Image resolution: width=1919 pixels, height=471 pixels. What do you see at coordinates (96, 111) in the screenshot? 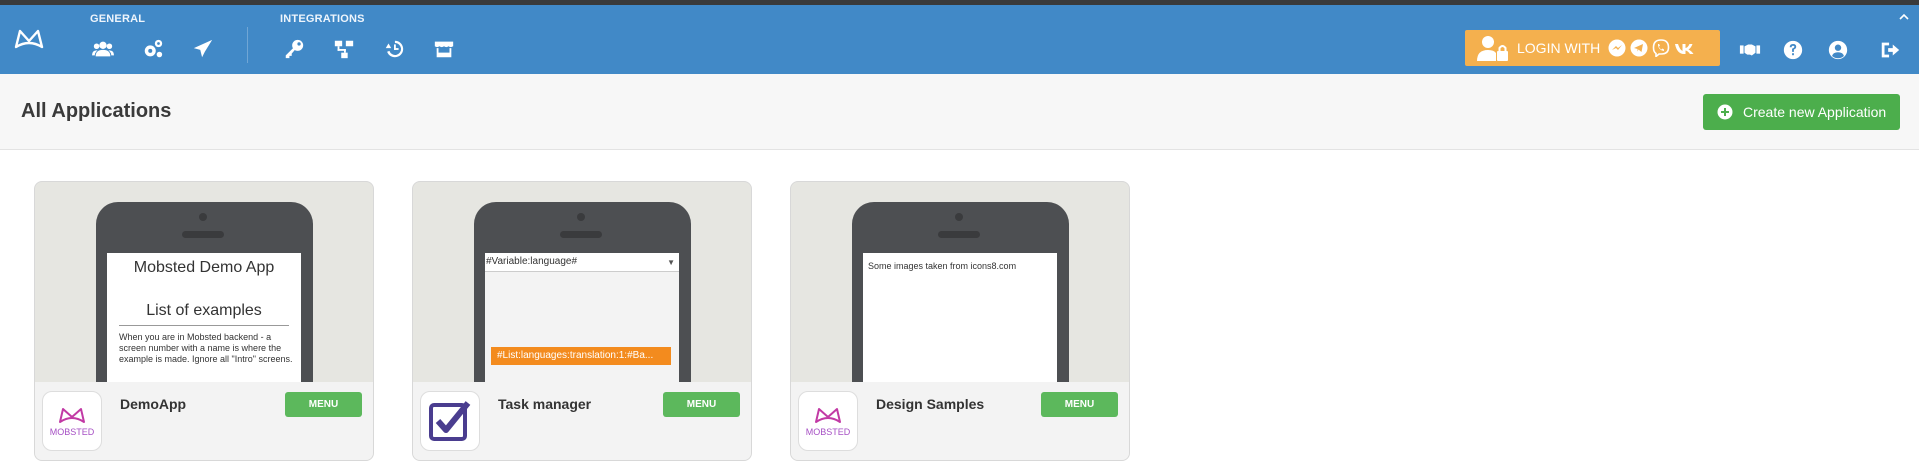
I see `page-title: All Applications` at bounding box center [96, 111].